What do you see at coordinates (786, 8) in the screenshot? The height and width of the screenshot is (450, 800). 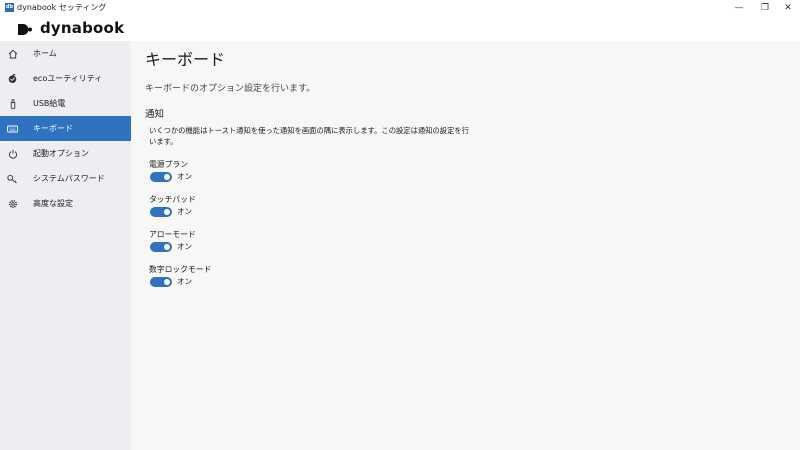 I see `close-button: ✕` at bounding box center [786, 8].